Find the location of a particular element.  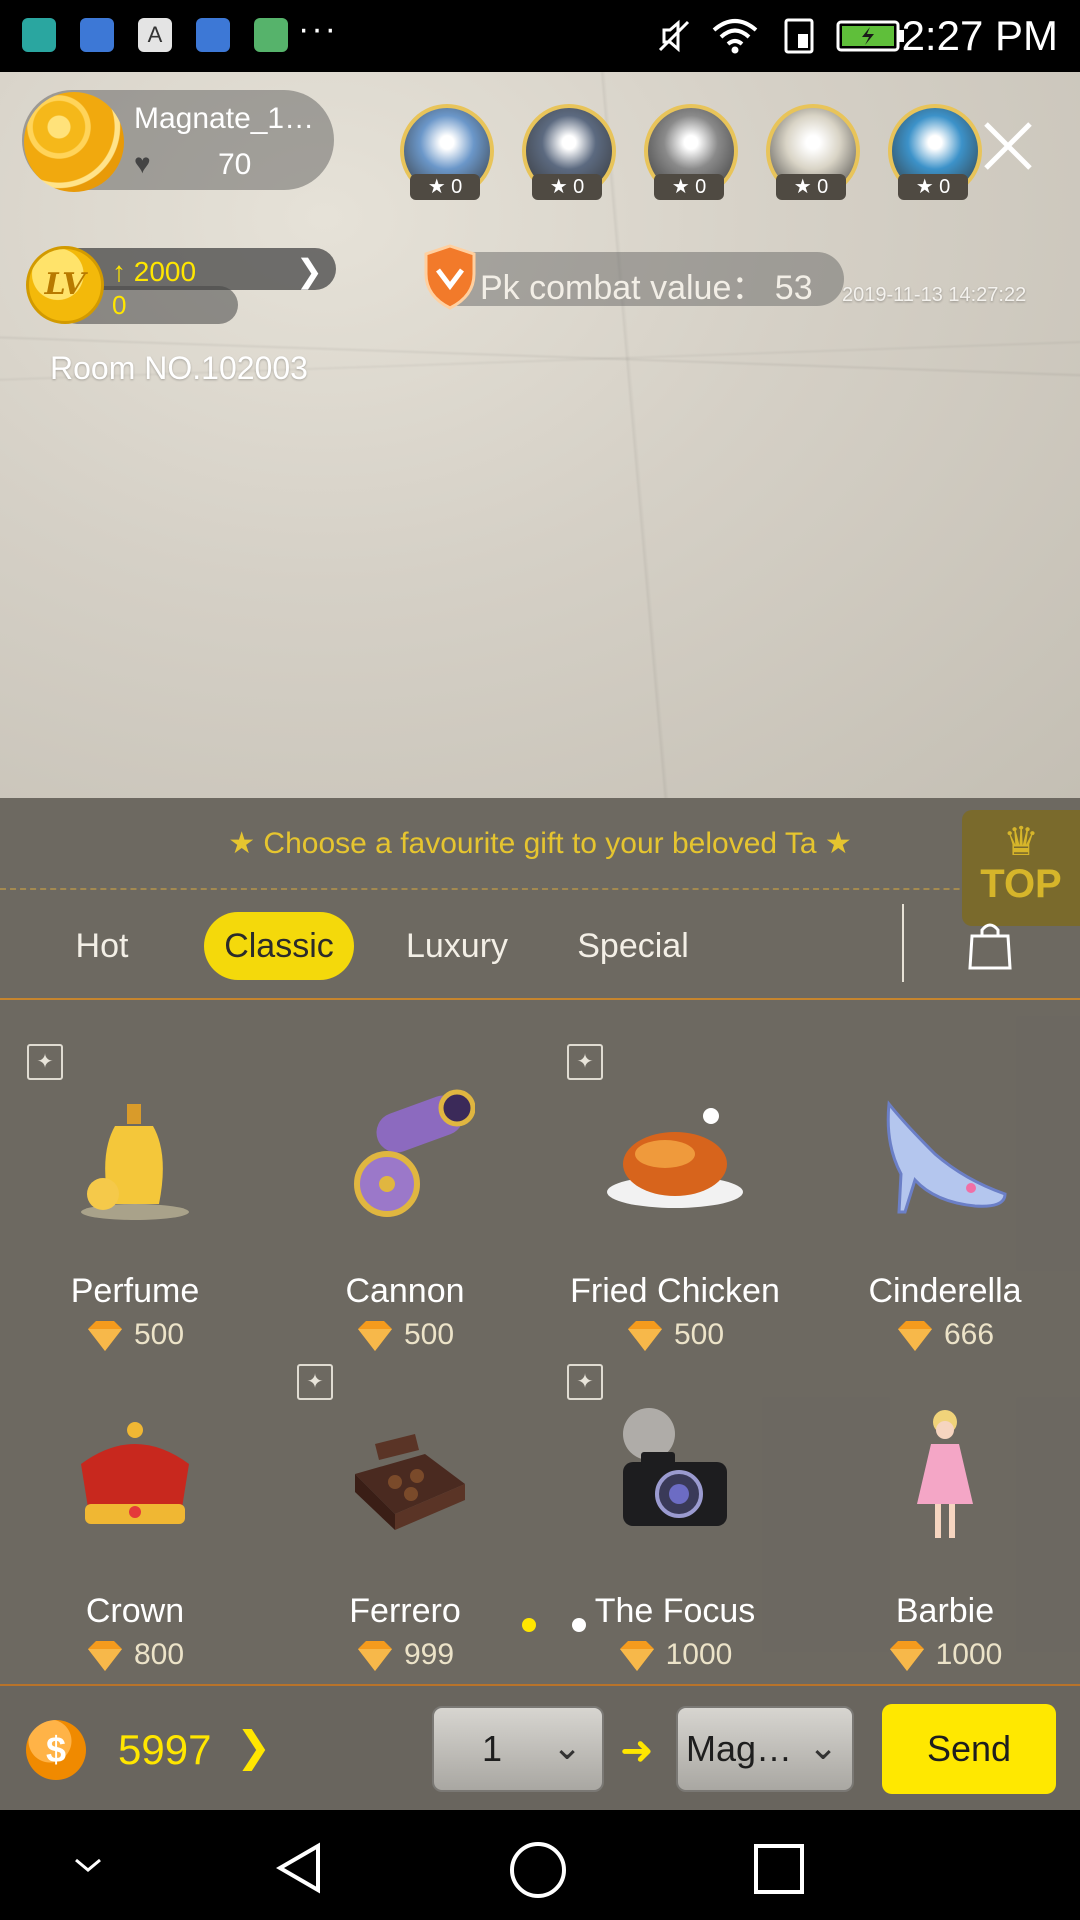

gift-item-cinderella: Cinderella 666 is located at coordinates (945, 1209).